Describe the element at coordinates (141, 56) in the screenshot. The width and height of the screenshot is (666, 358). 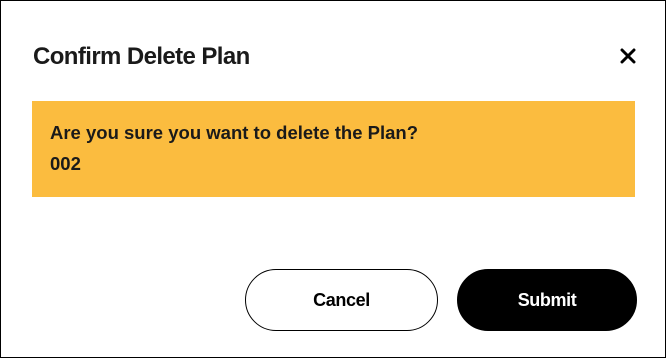
I see `dialog-title: Confirm Delete Plan` at that location.